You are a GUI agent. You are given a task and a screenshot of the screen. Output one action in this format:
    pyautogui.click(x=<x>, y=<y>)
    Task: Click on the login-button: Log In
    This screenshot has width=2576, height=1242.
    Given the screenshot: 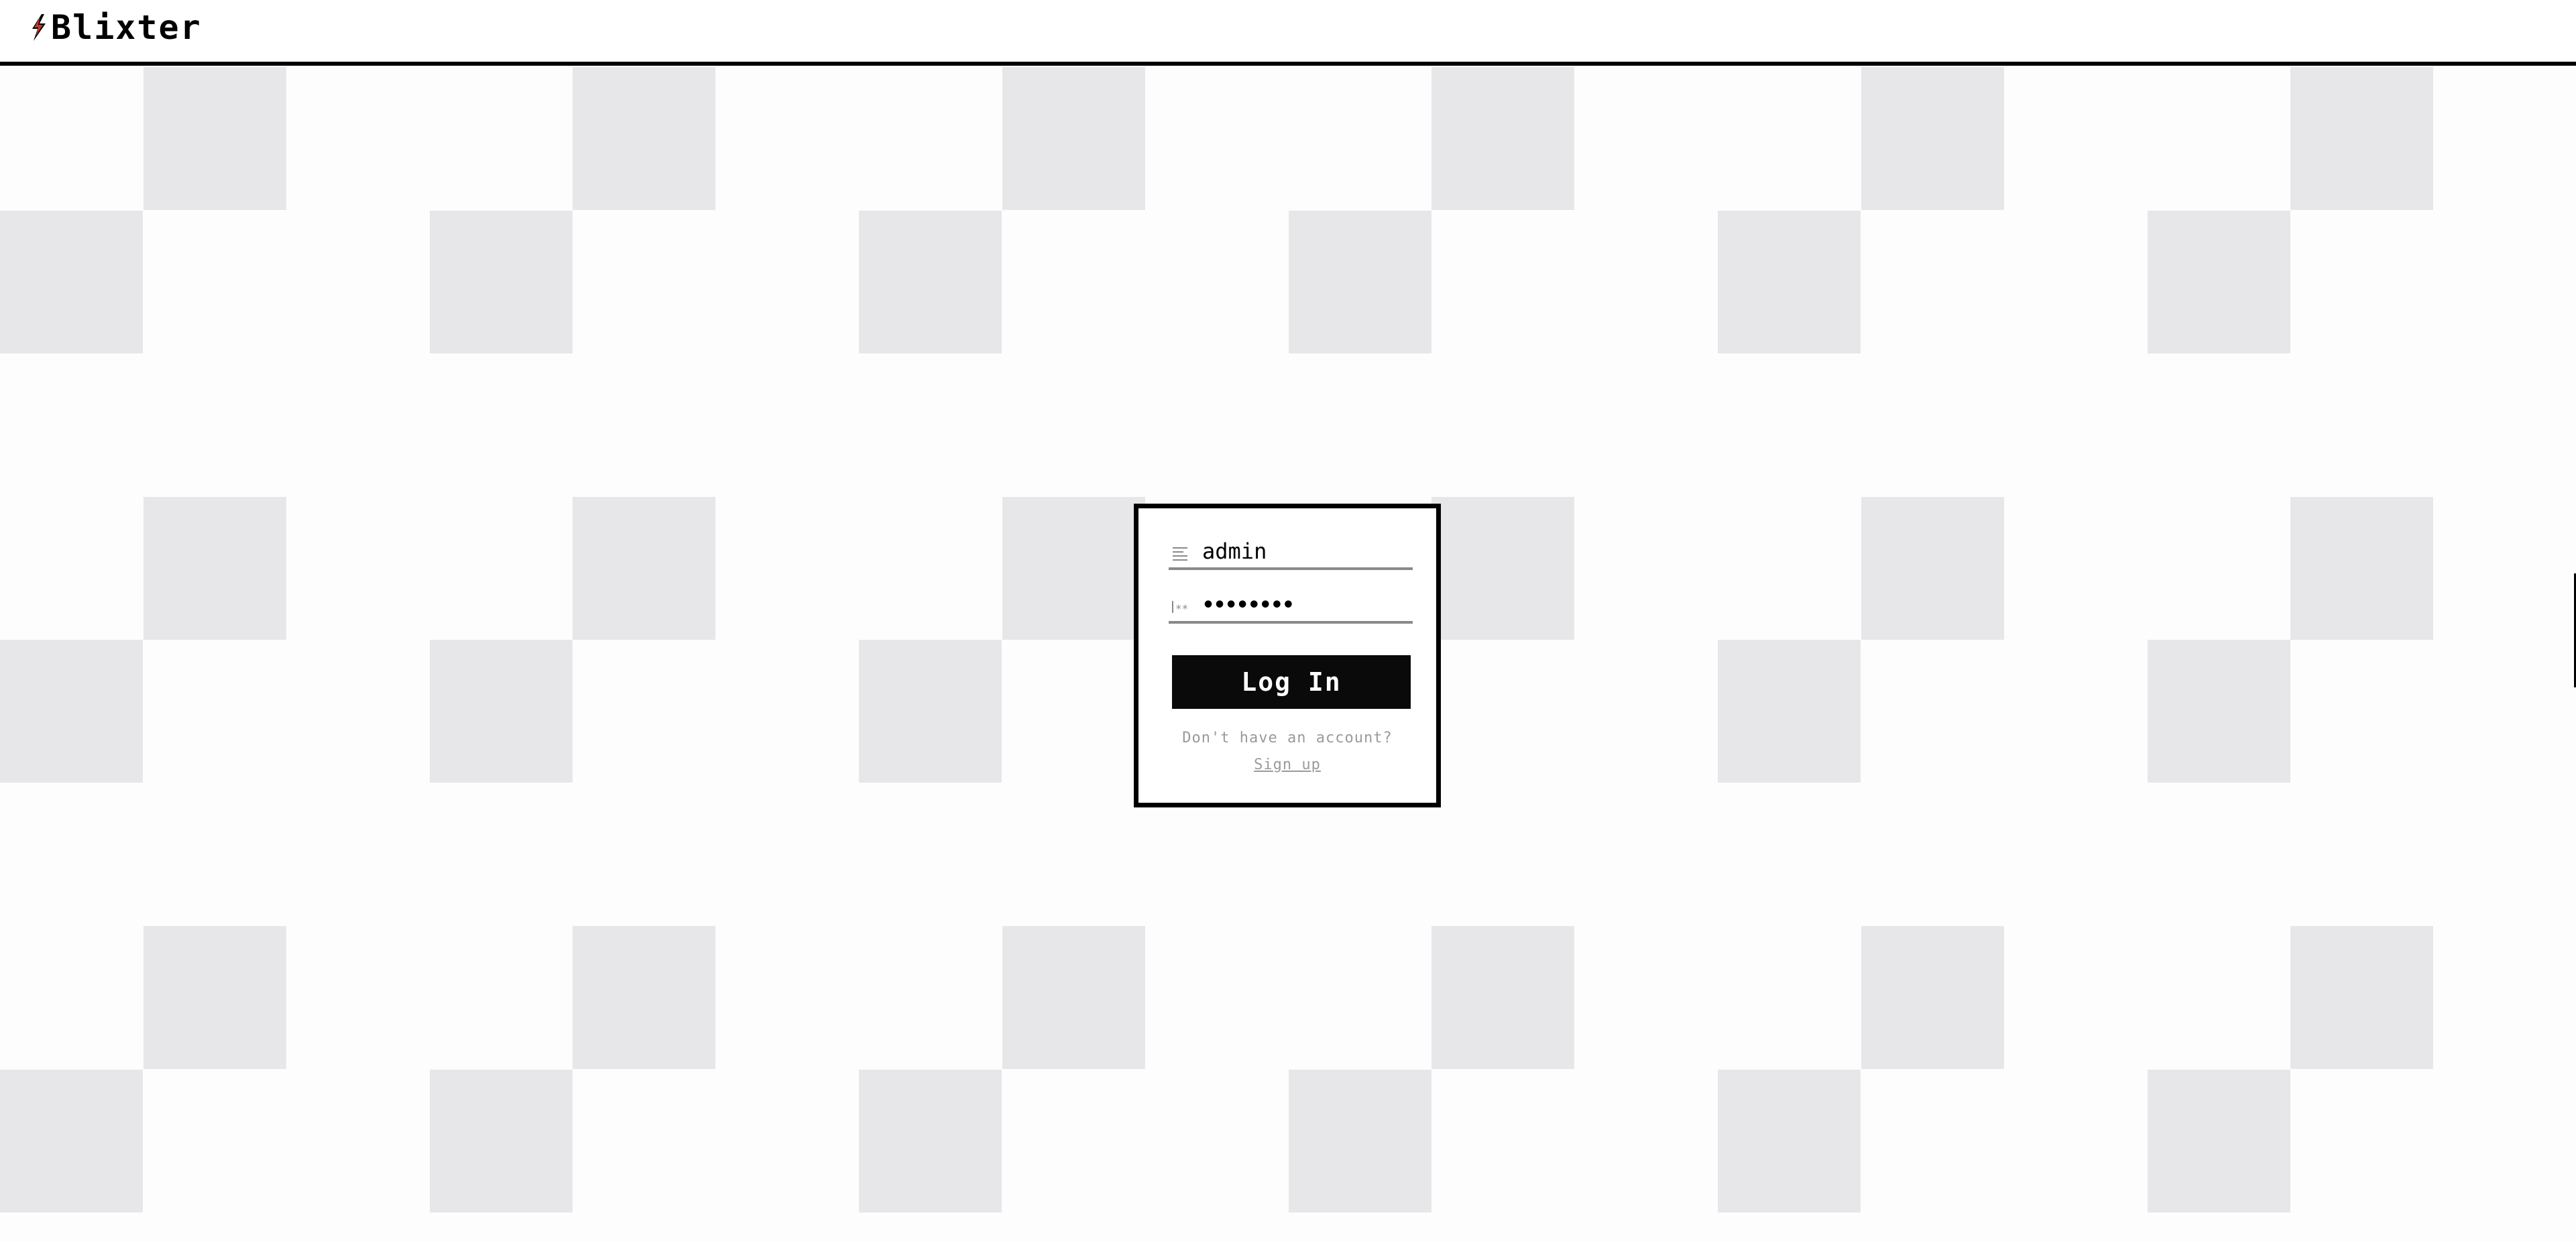 What is the action you would take?
    pyautogui.click(x=1291, y=682)
    